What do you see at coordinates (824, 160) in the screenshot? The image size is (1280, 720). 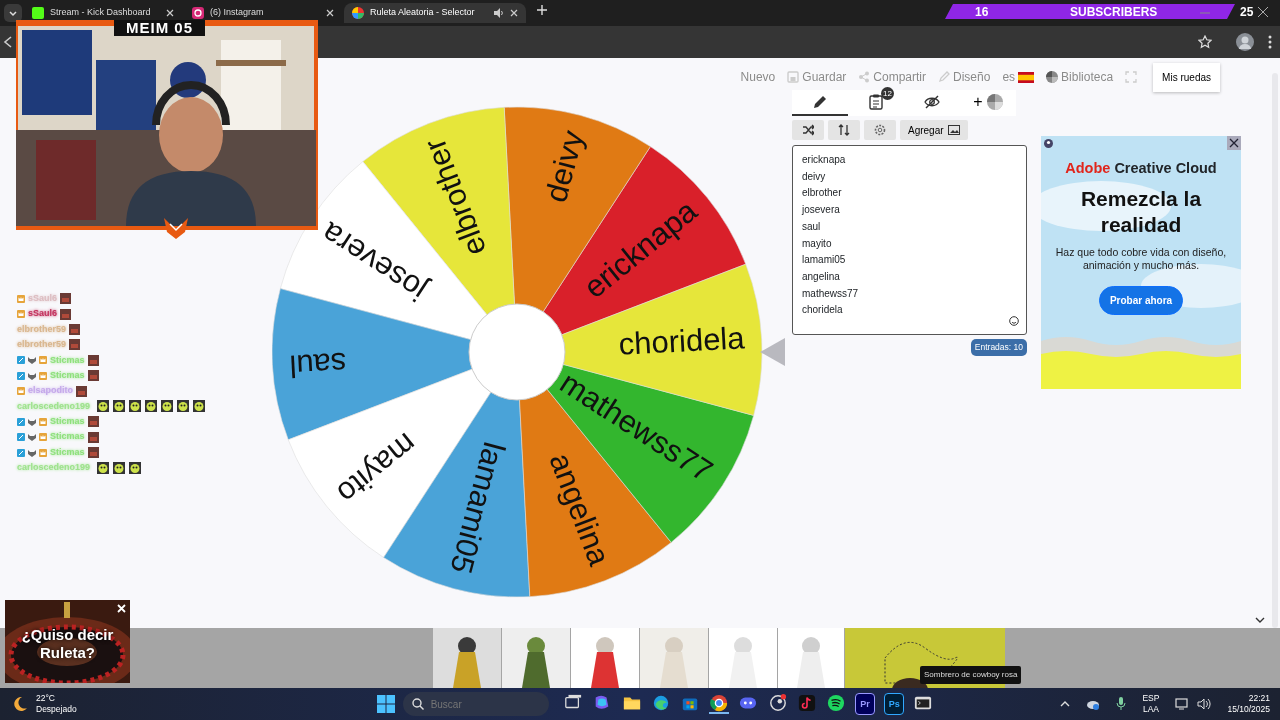 I see `entry-line: ericknapa` at bounding box center [824, 160].